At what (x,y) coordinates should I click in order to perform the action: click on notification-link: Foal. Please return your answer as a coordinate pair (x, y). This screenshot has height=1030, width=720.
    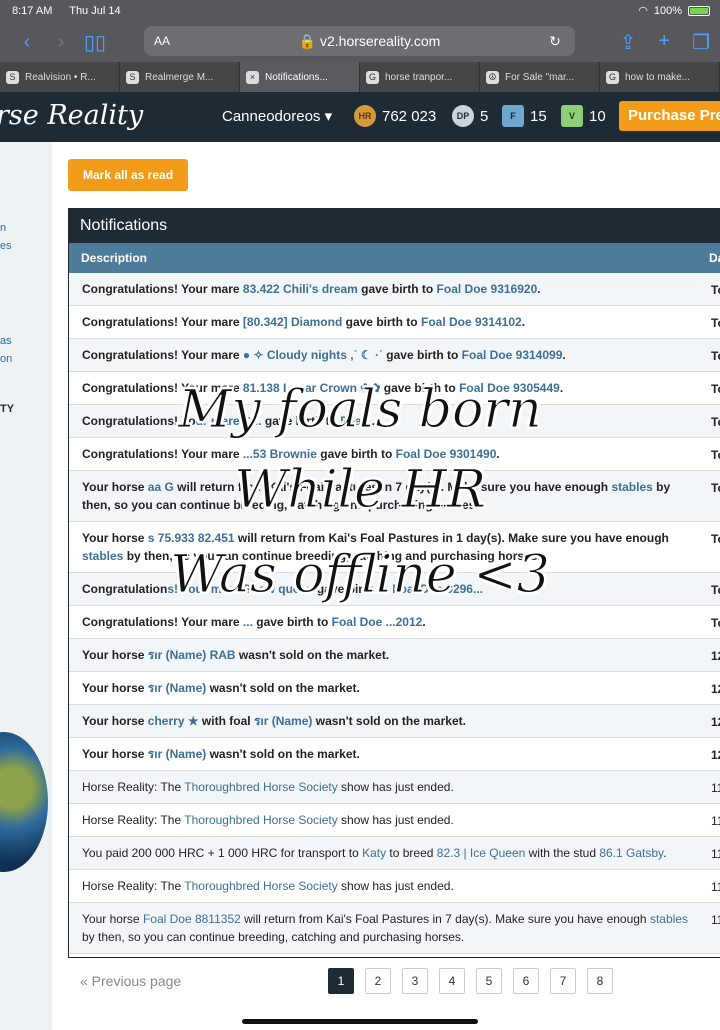
    Looking at the image, I should click on (352, 421).